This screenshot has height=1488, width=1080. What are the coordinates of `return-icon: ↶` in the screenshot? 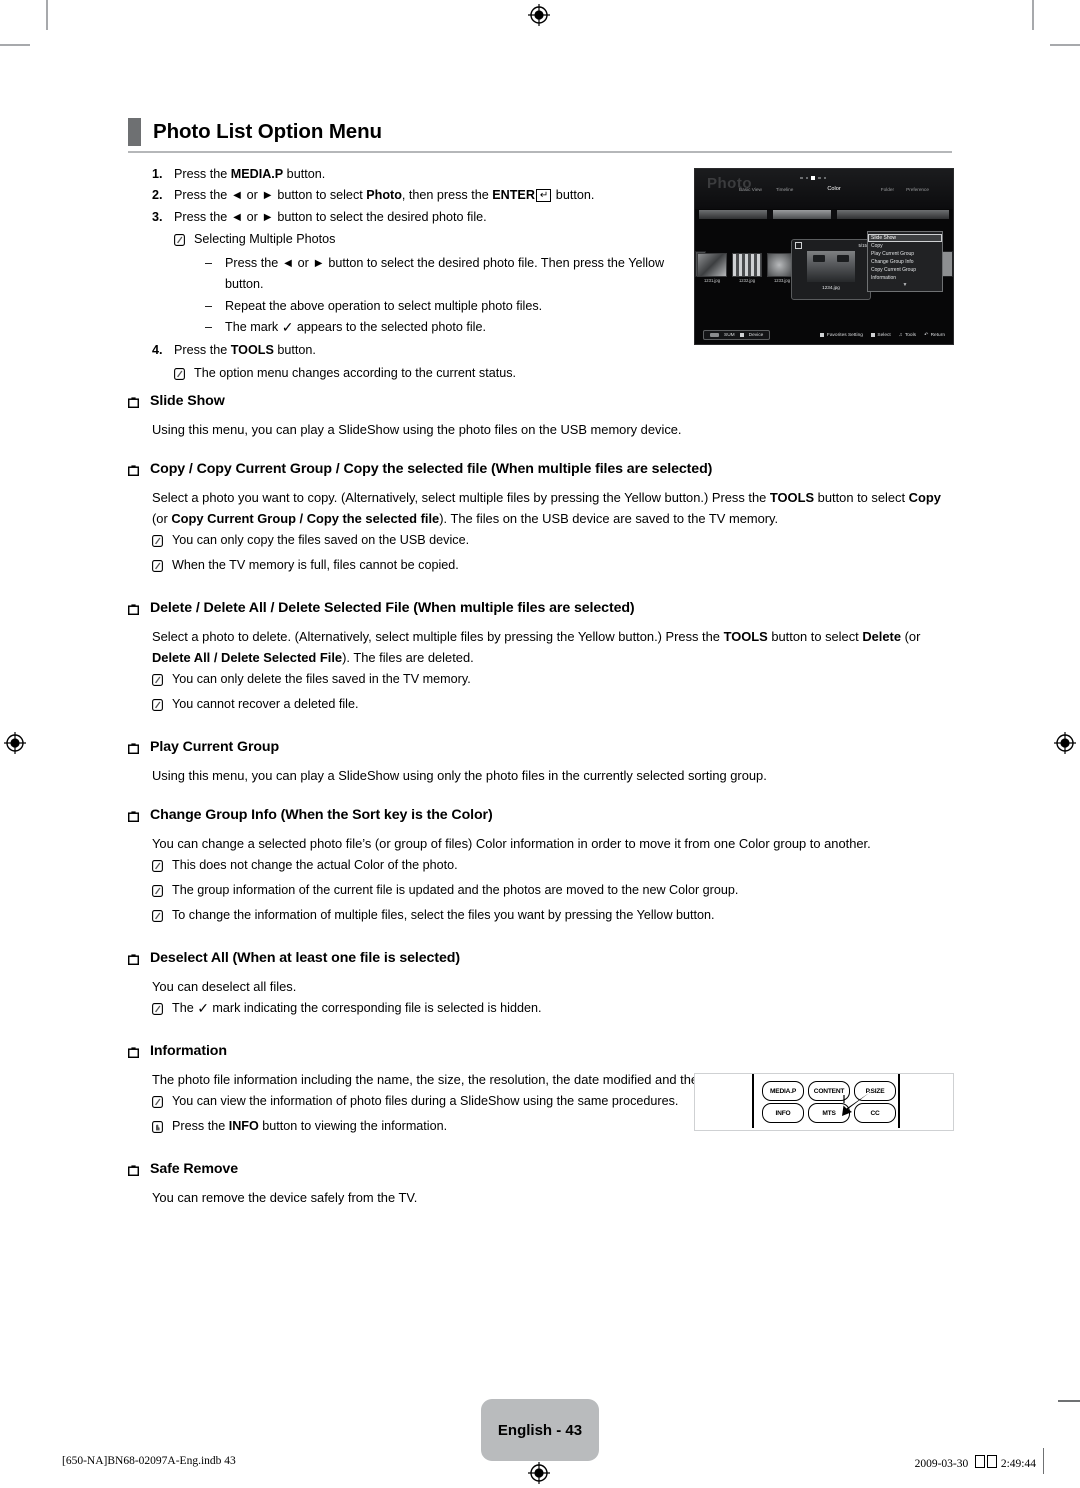 It's located at (926, 335).